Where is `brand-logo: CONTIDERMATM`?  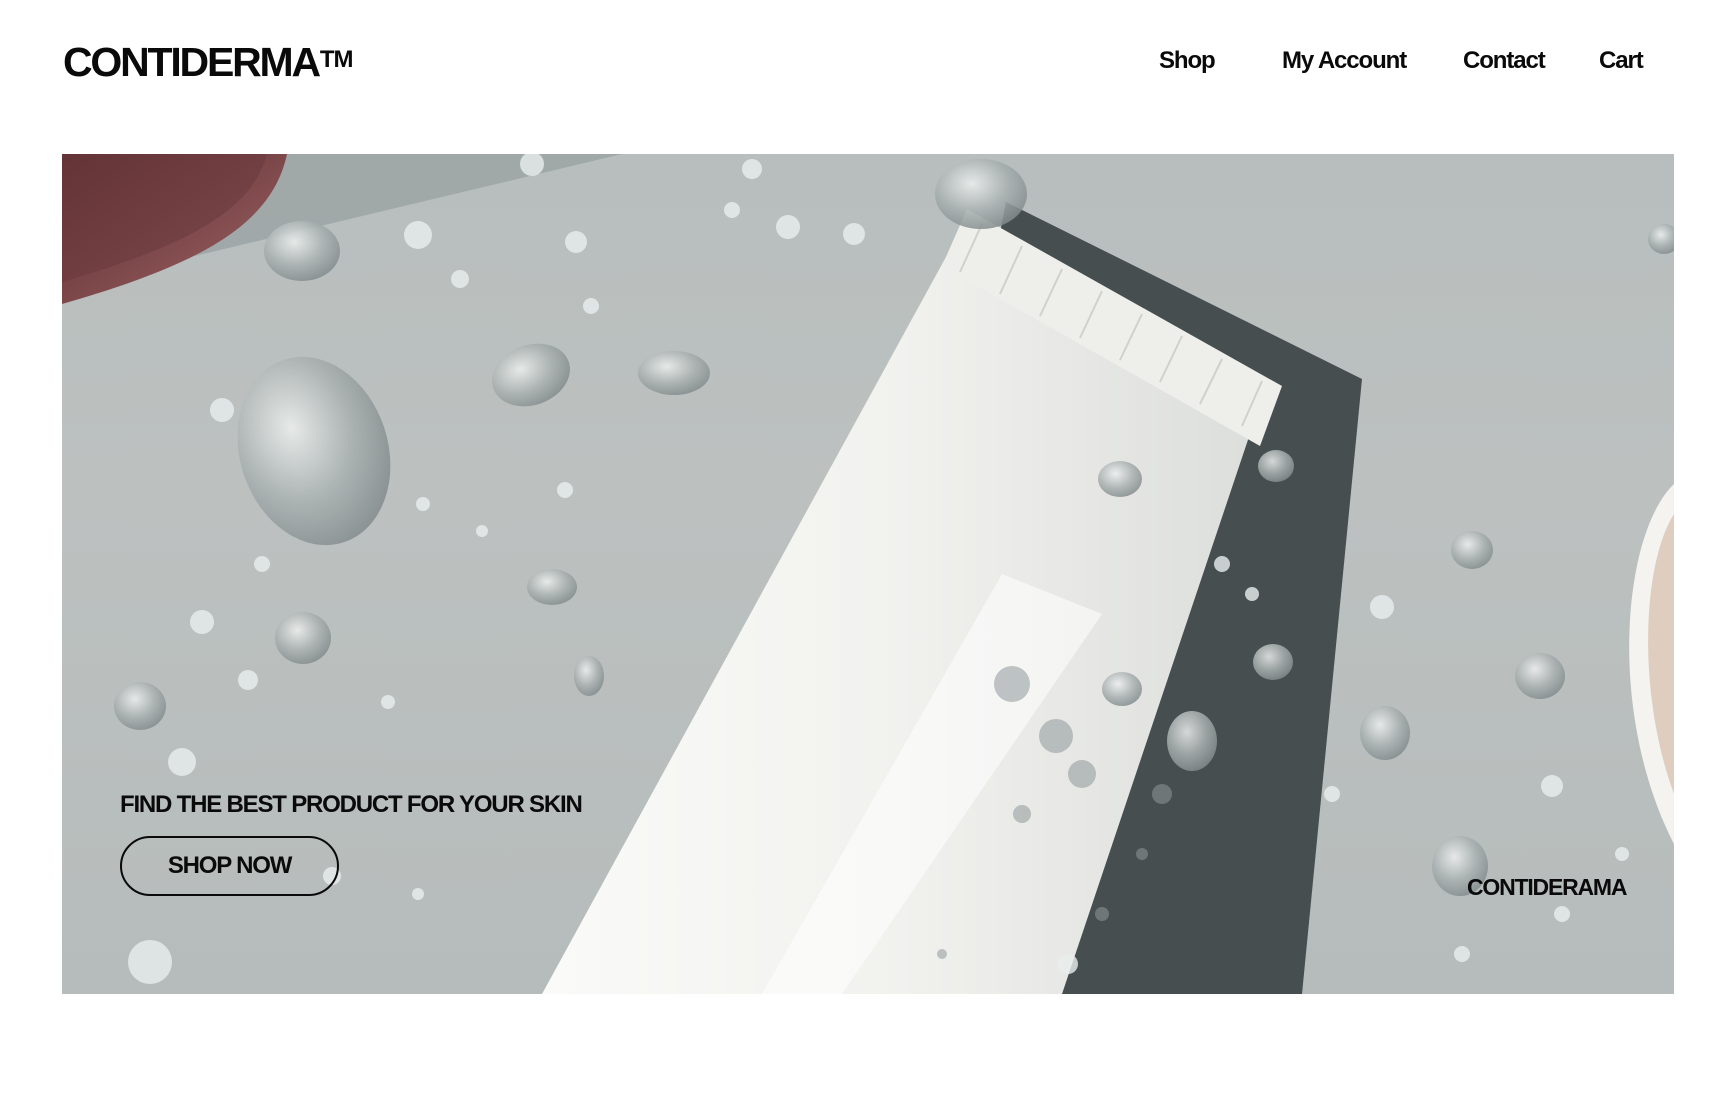
brand-logo: CONTIDERMATM is located at coordinates (208, 62).